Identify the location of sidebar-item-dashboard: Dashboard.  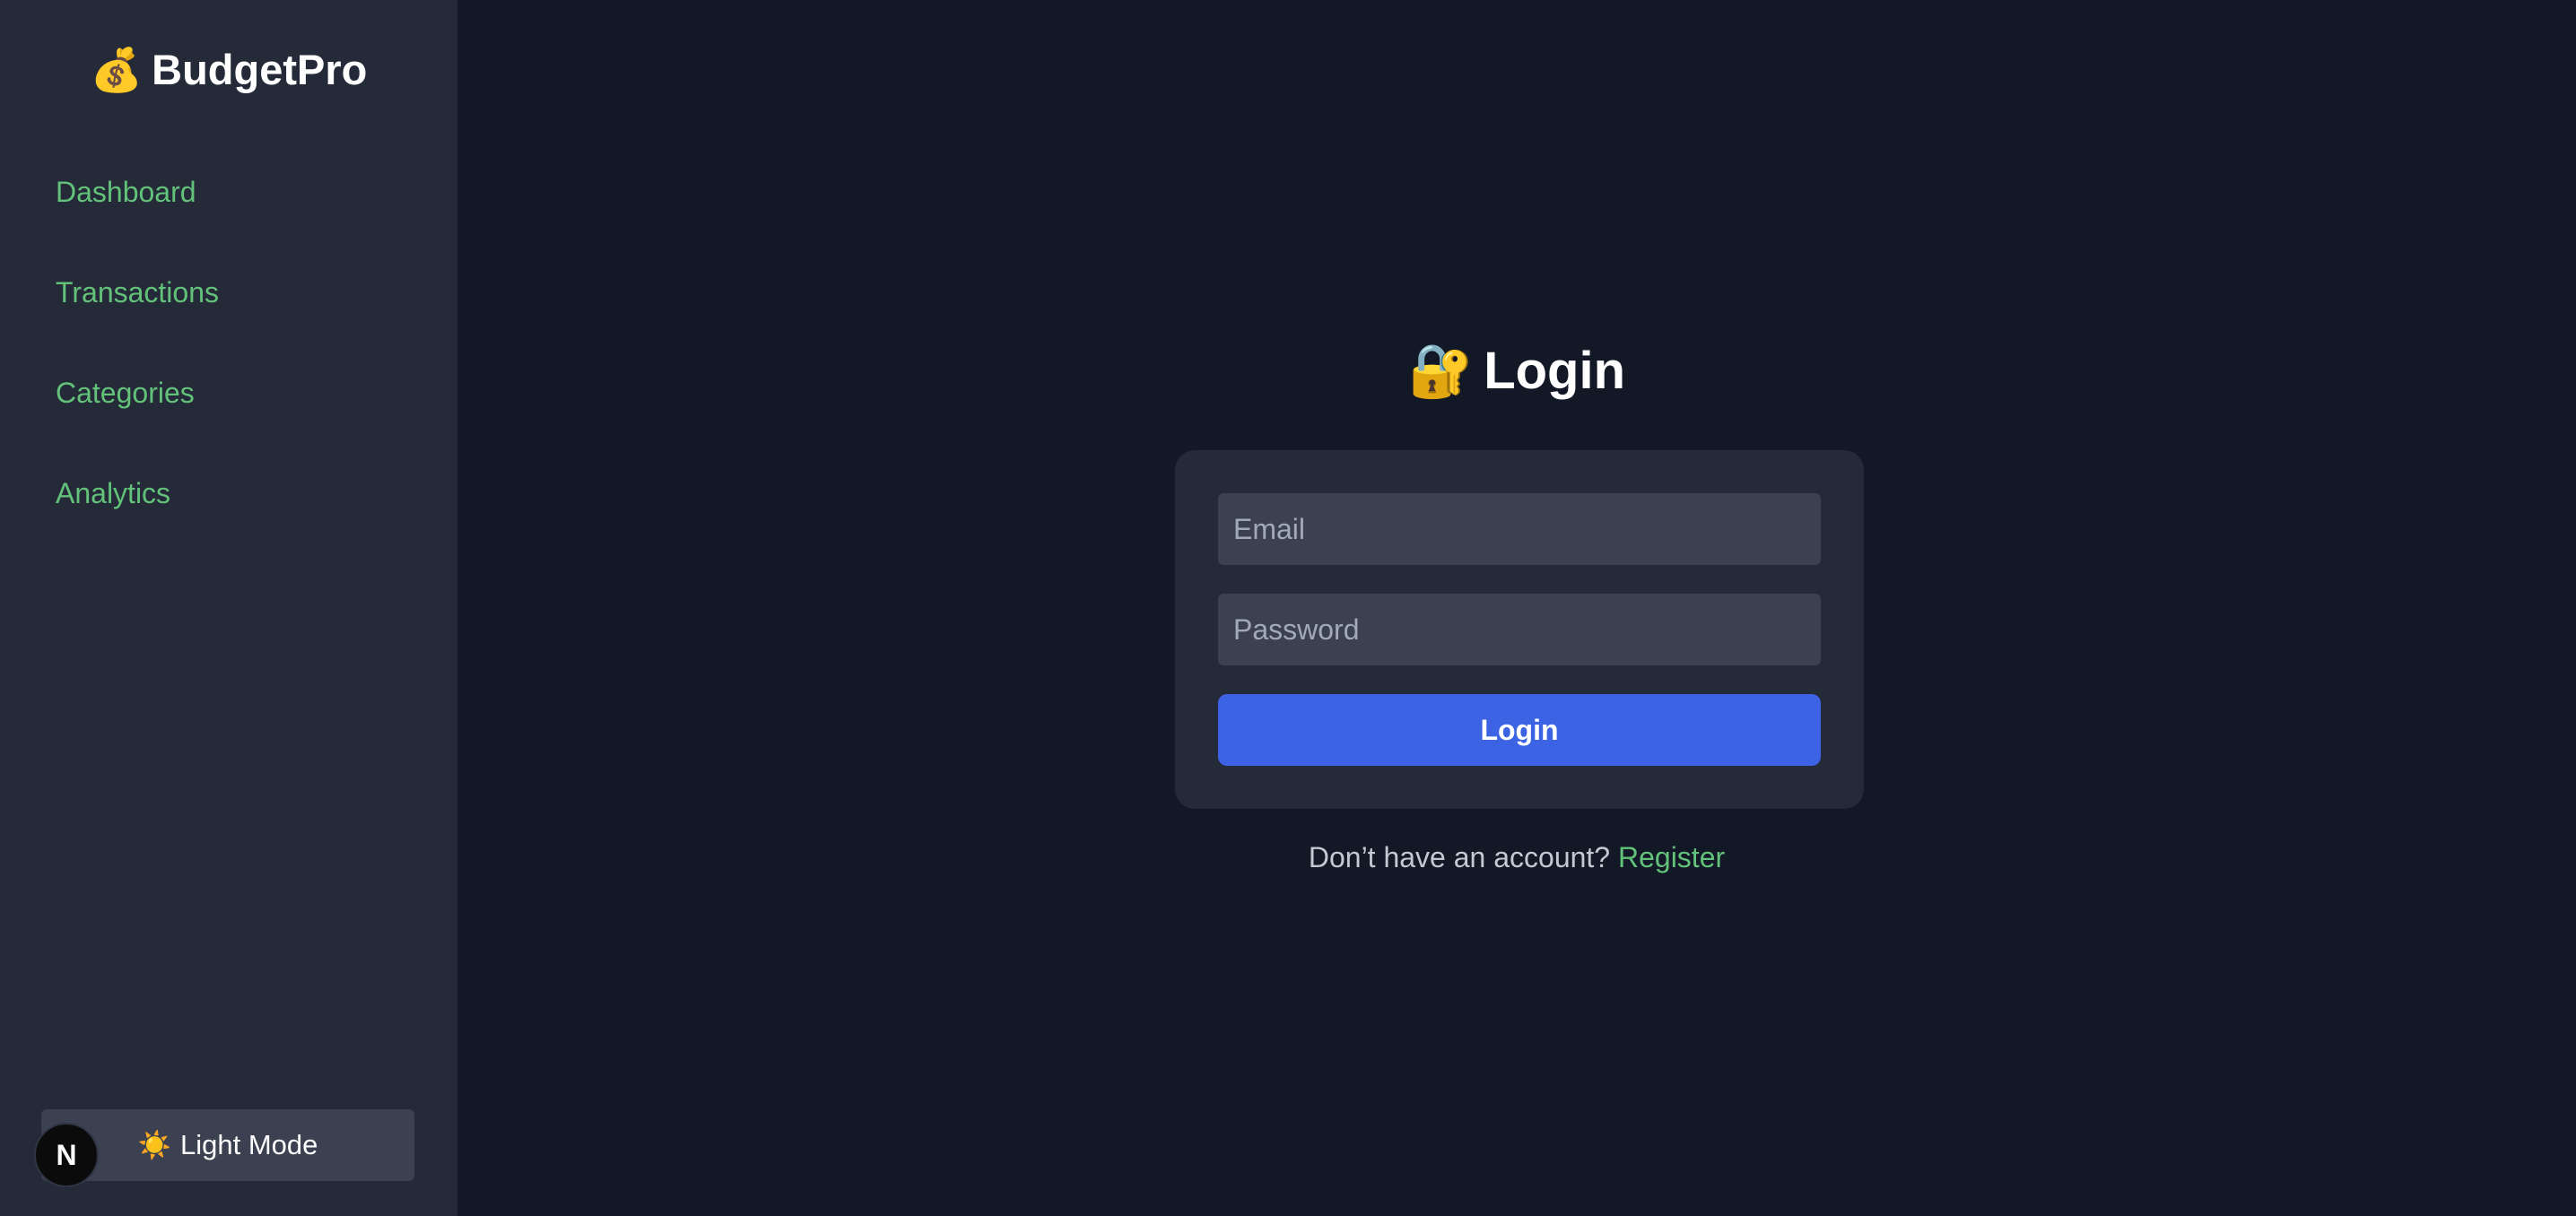
(126, 192).